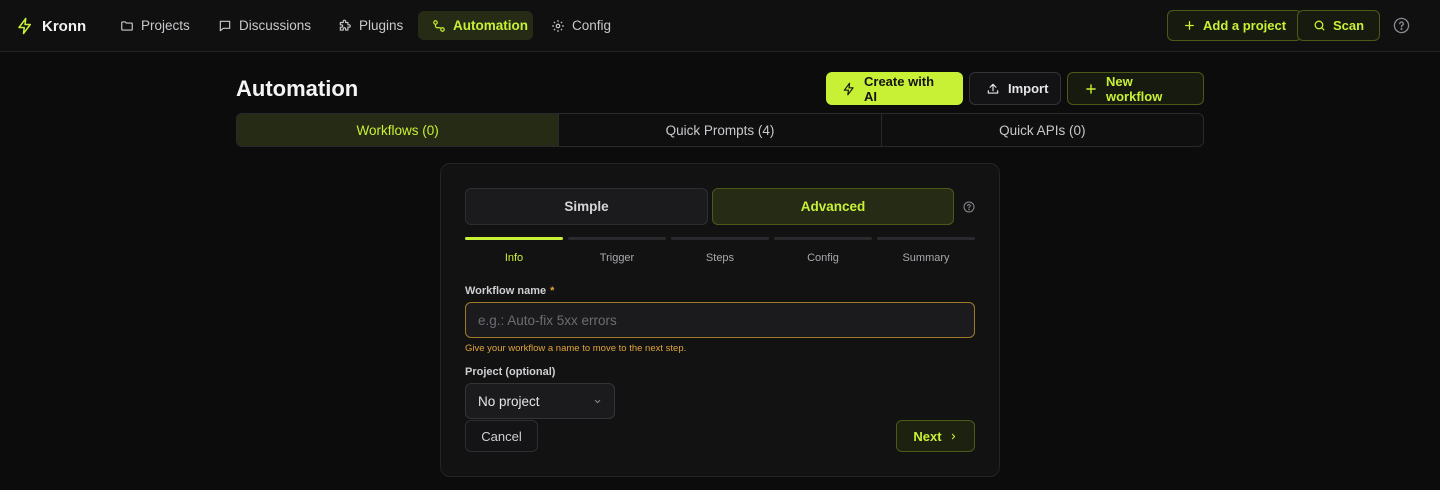 Image resolution: width=1440 pixels, height=490 pixels. I want to click on chat-icon, so click(225, 26).